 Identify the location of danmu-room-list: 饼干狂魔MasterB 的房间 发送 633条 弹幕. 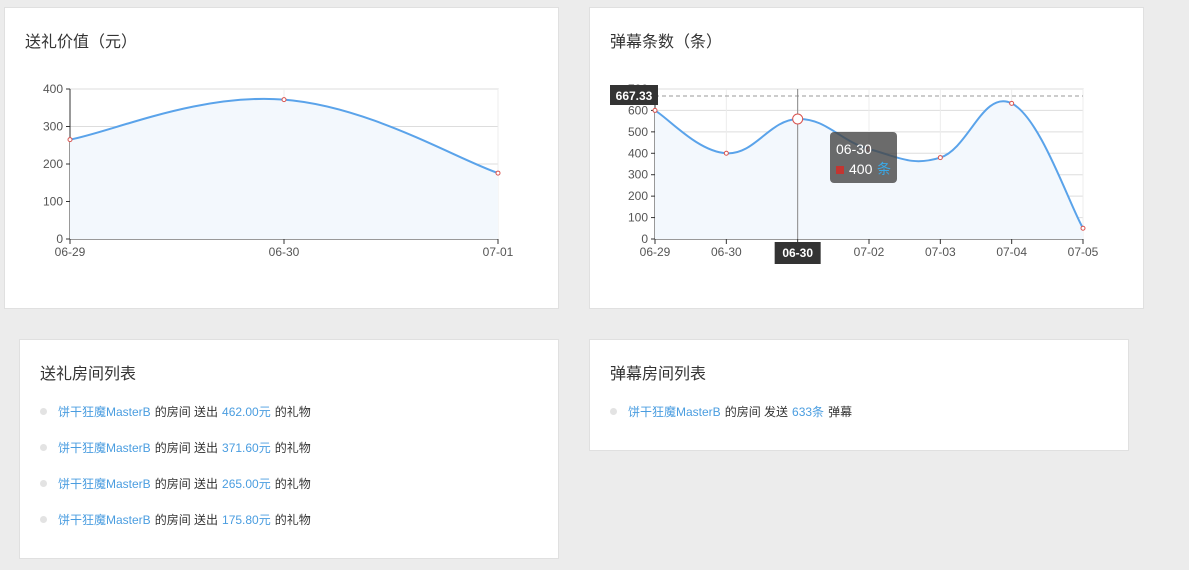
(731, 420).